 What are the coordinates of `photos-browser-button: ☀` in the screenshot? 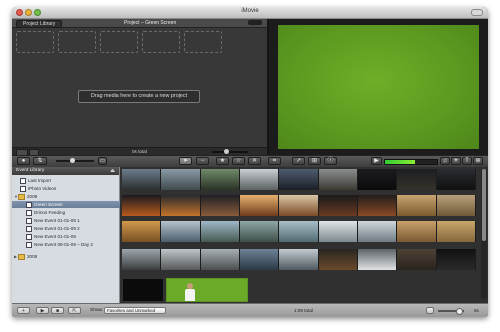 It's located at (456, 161).